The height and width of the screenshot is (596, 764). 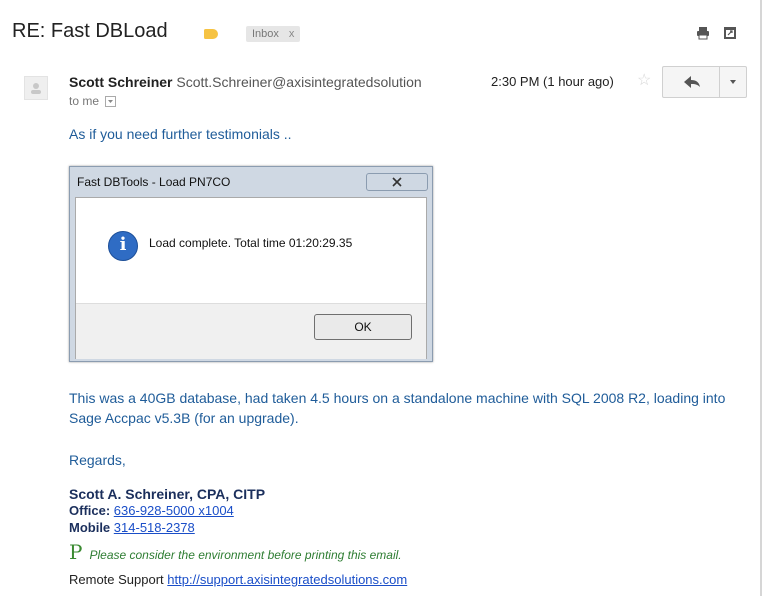 I want to click on reply-button, so click(x=691, y=82).